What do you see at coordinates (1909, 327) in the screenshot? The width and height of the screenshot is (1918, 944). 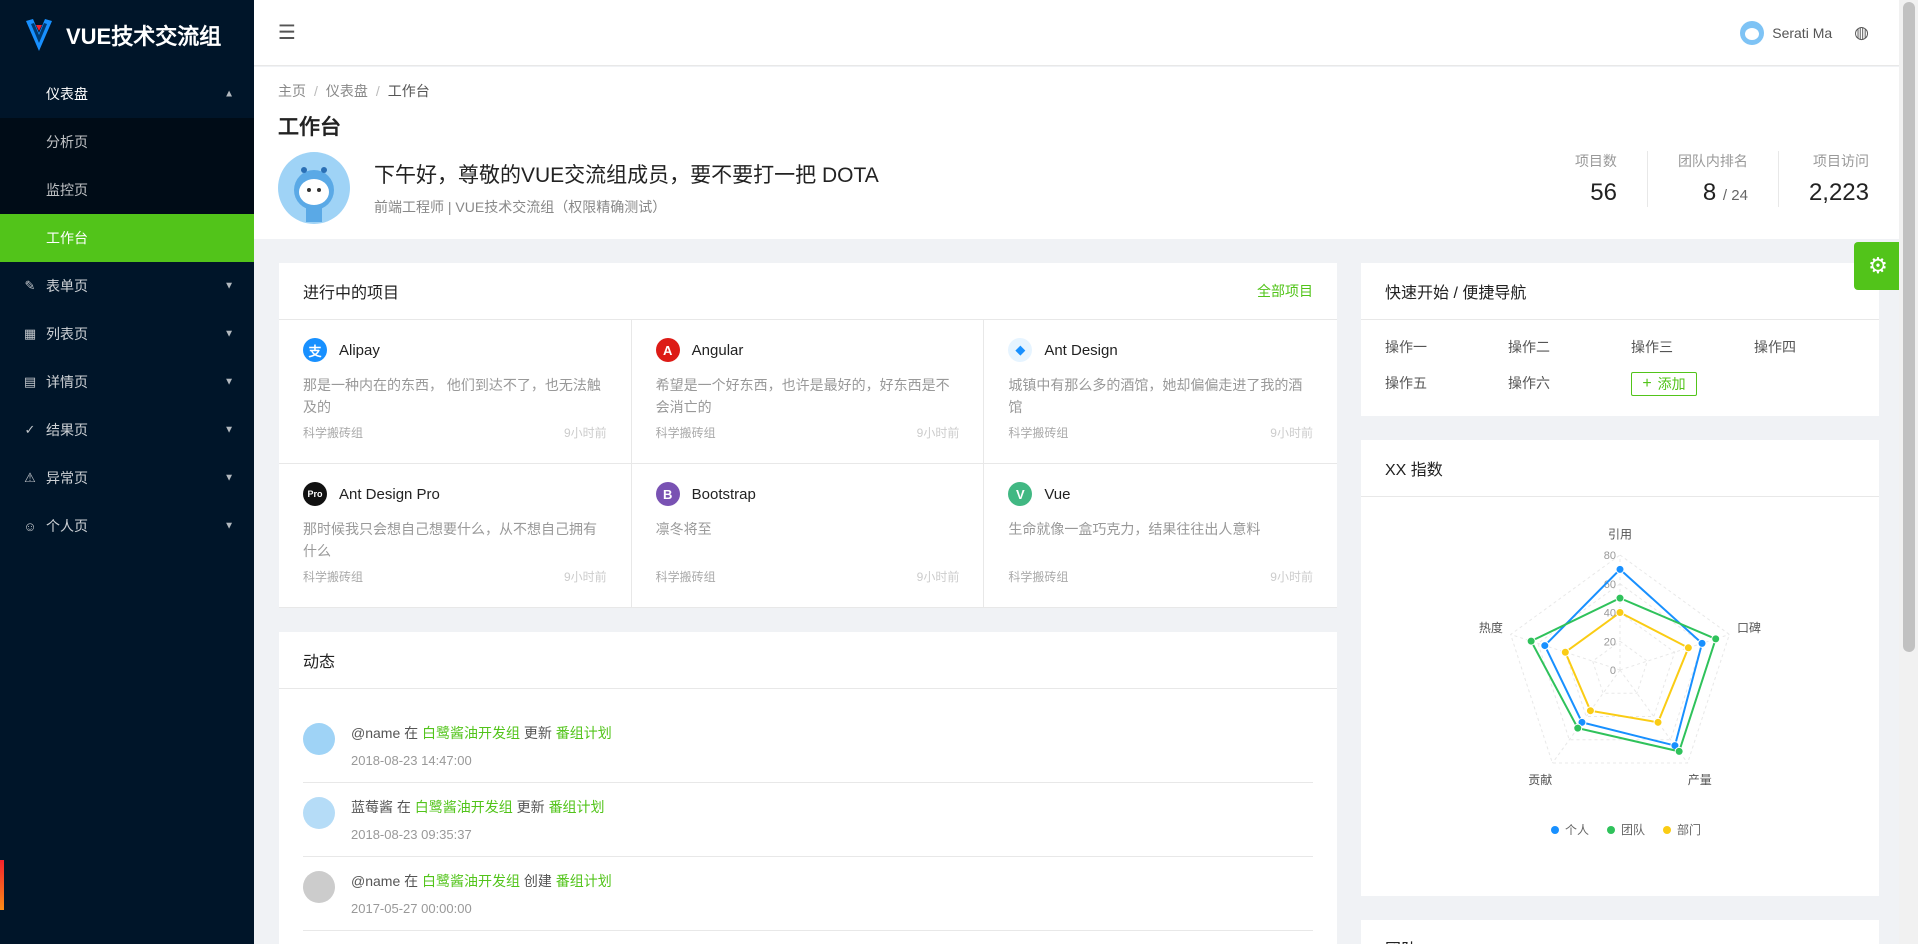 I see `scrollbar-thumb` at bounding box center [1909, 327].